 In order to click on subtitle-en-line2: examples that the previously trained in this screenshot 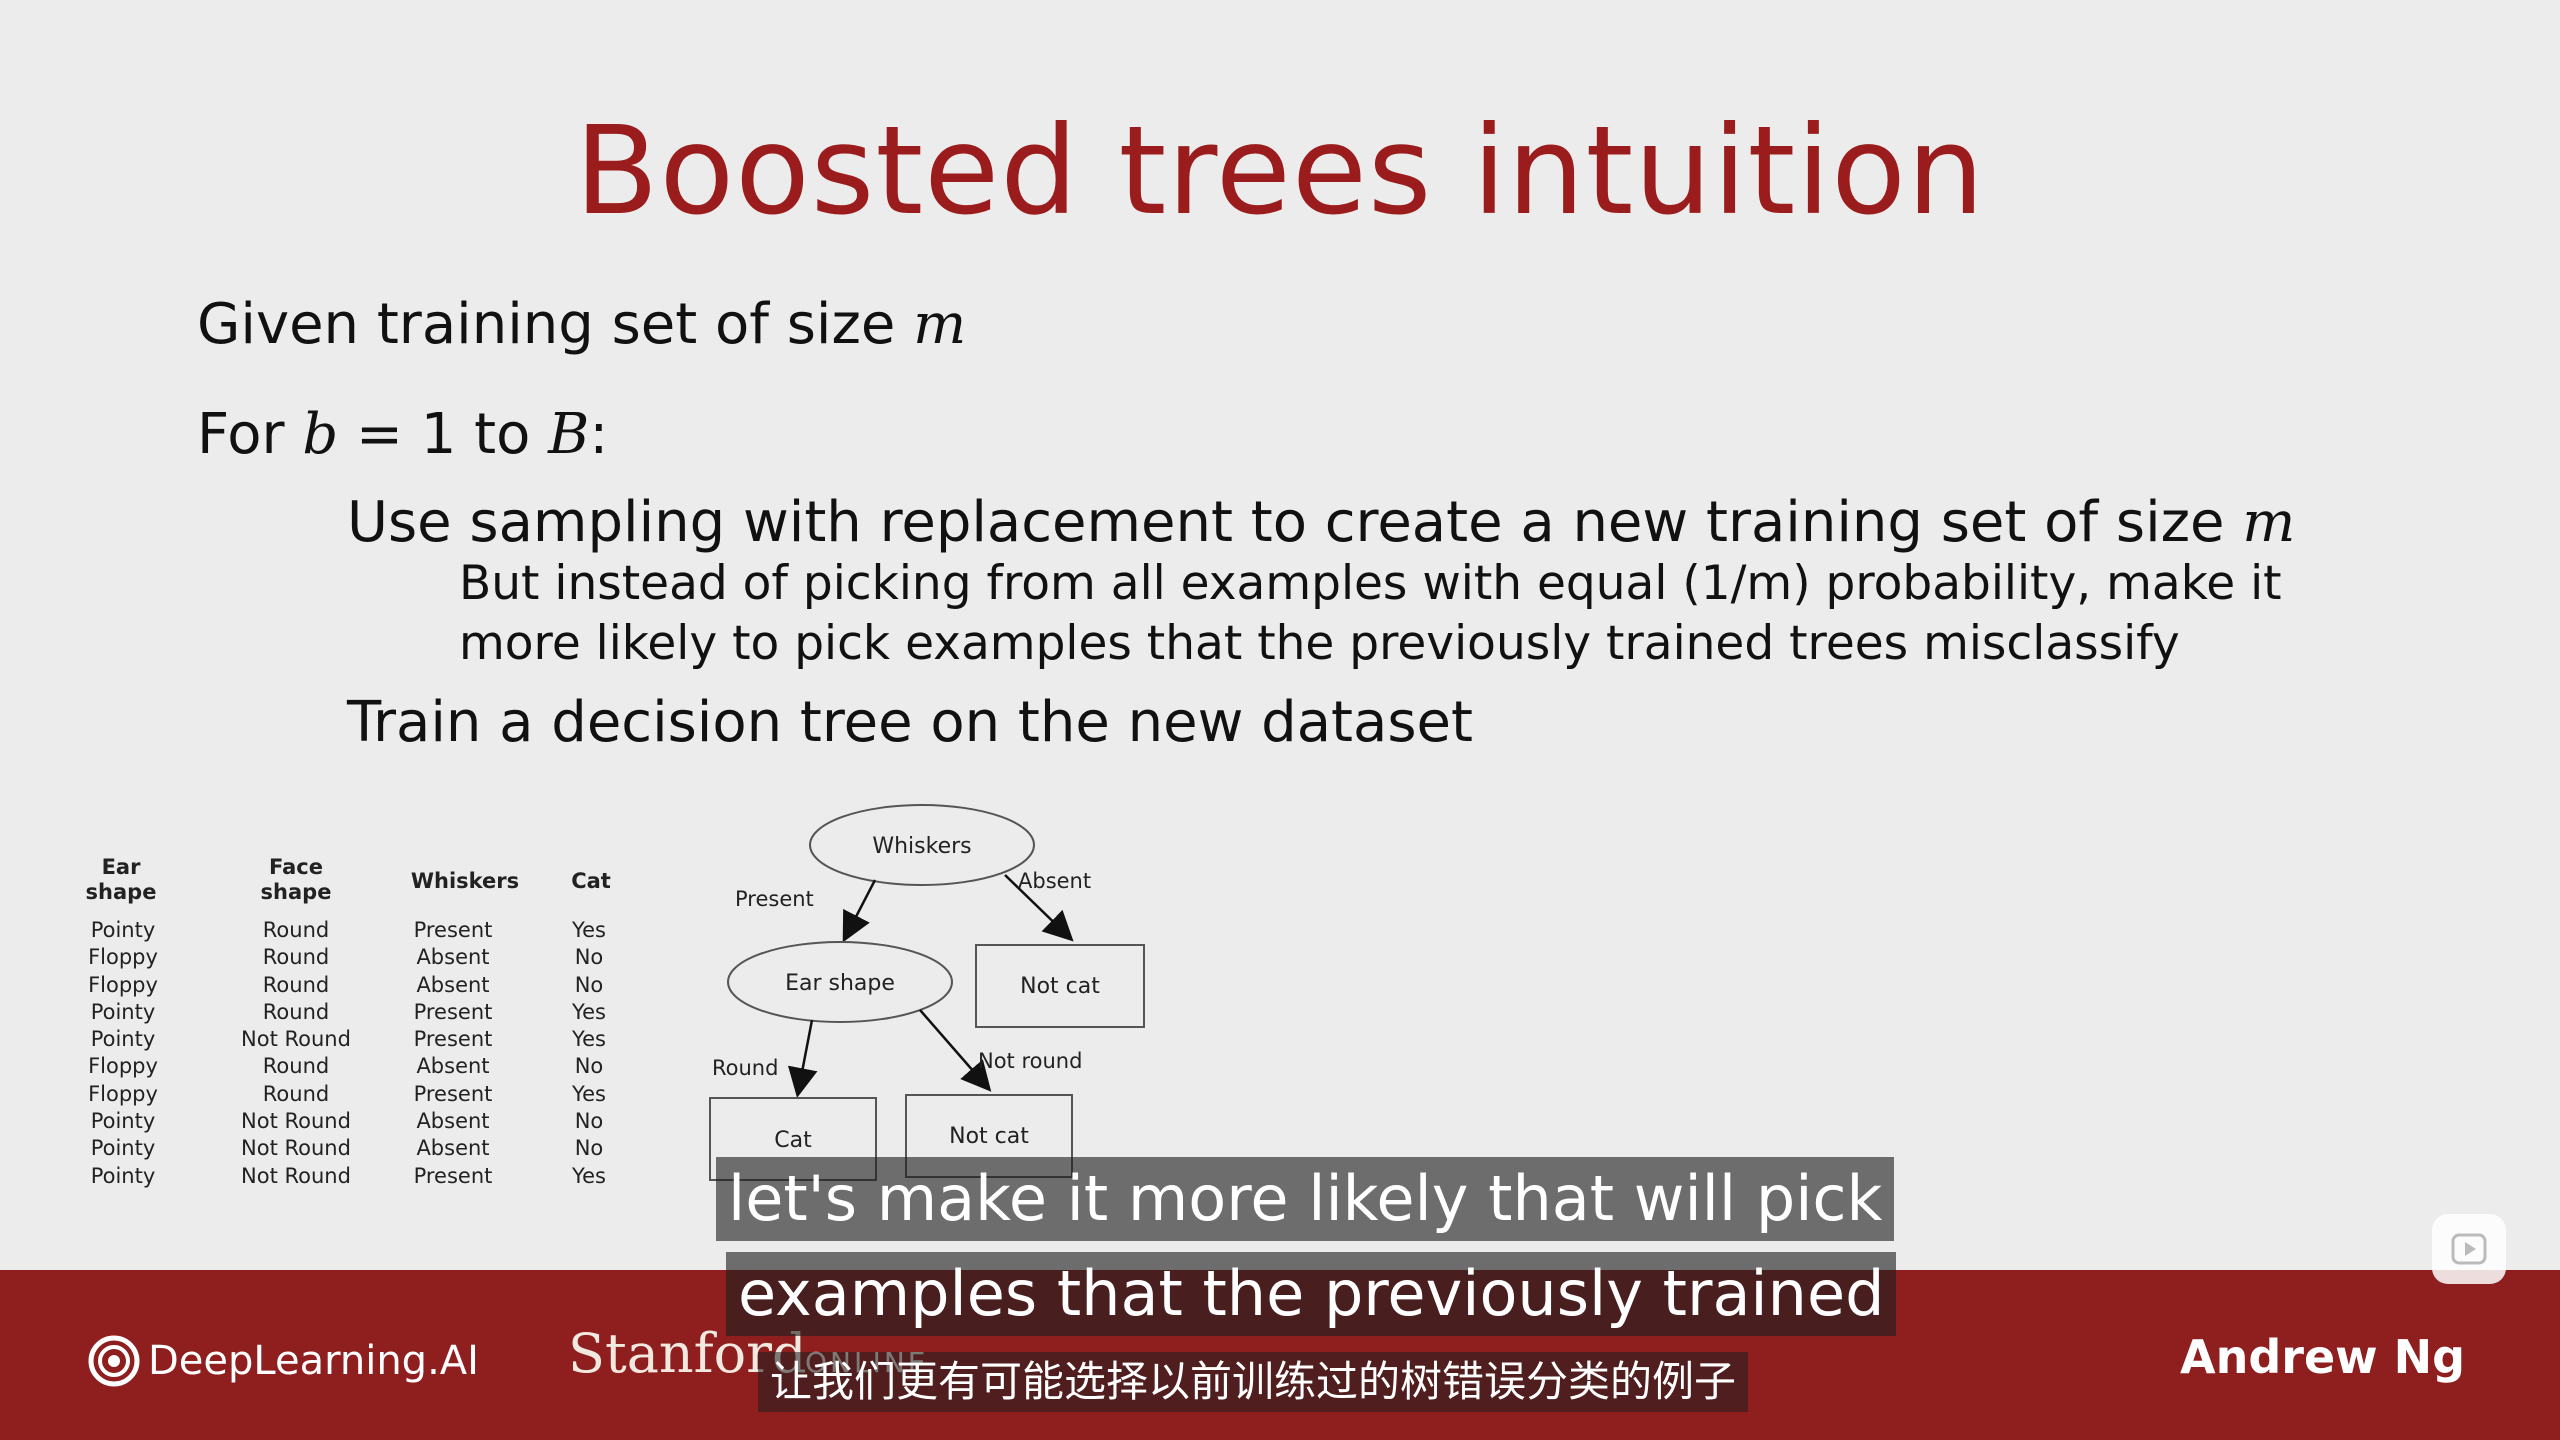, I will do `click(1311, 1294)`.